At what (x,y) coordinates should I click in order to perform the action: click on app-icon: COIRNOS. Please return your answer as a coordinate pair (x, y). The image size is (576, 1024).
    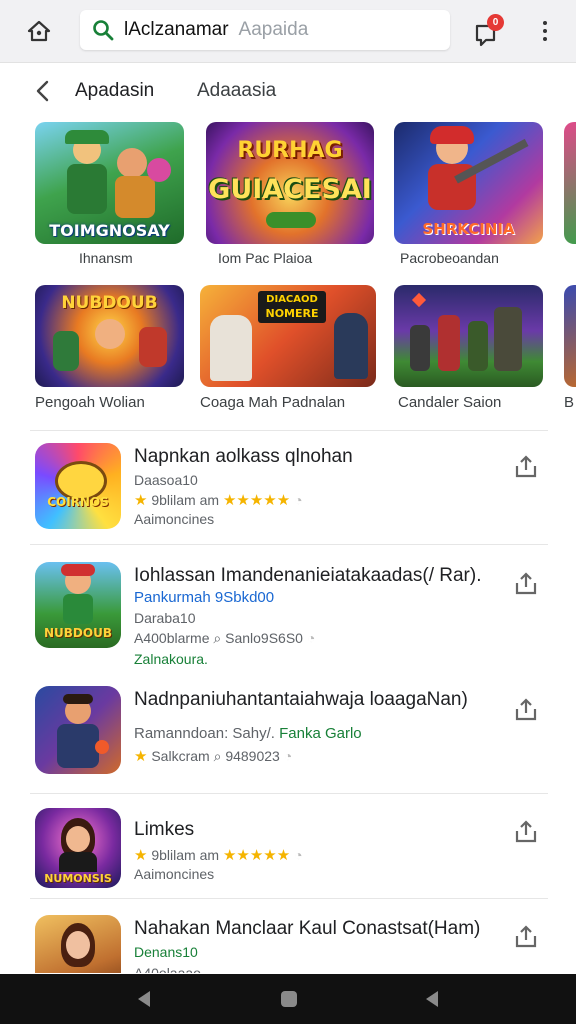
    Looking at the image, I should click on (78, 486).